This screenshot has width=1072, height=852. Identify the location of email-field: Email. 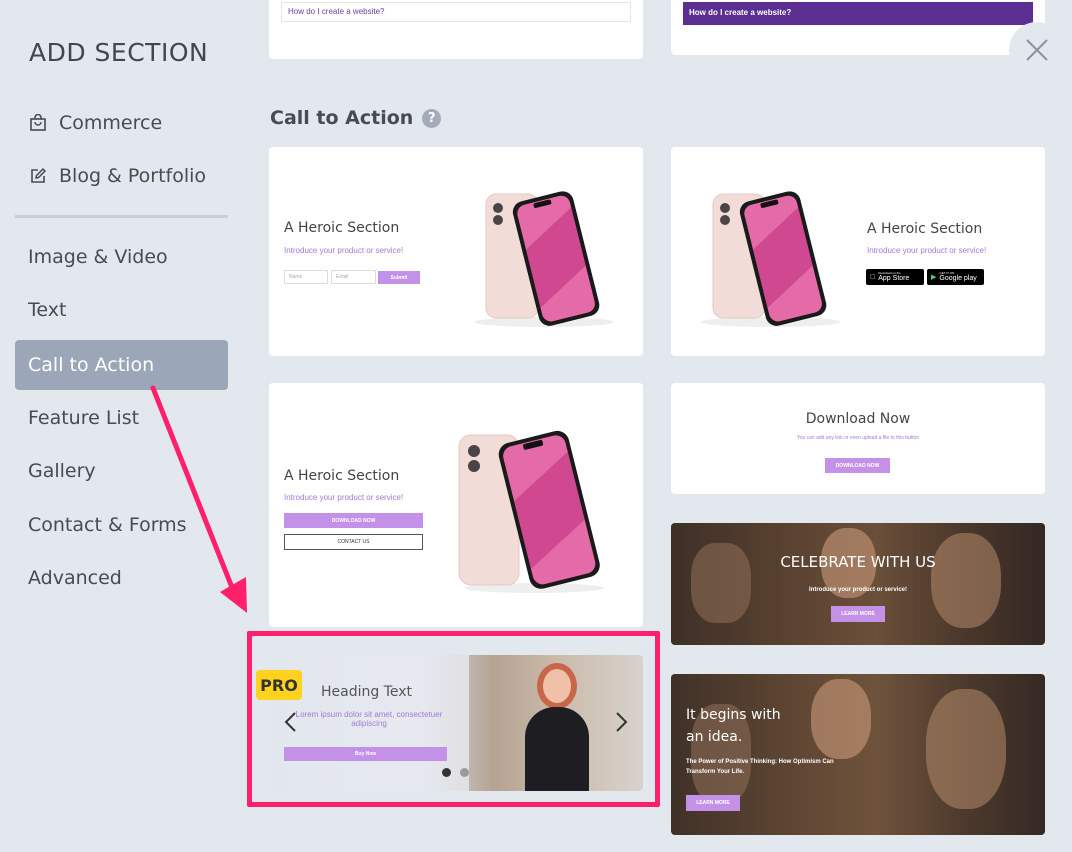
(353, 277).